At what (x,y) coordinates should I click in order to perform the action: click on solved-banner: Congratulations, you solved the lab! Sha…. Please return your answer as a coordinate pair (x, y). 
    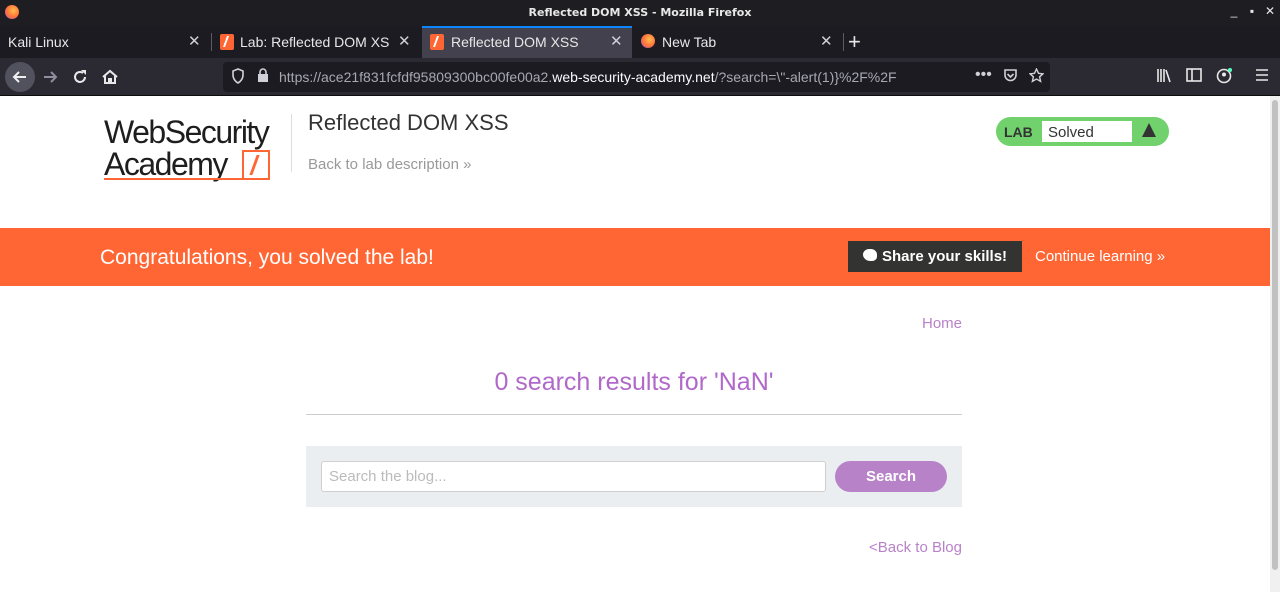
    Looking at the image, I should click on (635, 257).